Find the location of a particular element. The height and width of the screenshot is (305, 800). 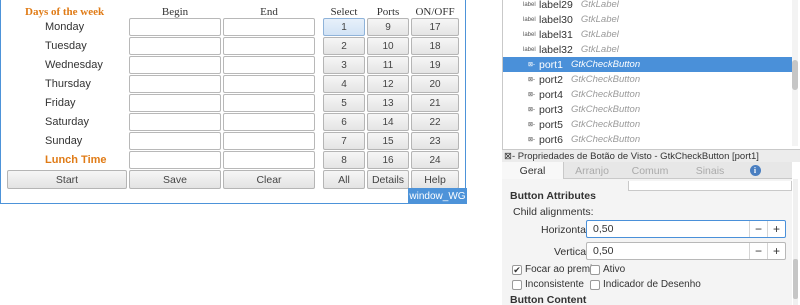

port-button: 10 is located at coordinates (388, 46).